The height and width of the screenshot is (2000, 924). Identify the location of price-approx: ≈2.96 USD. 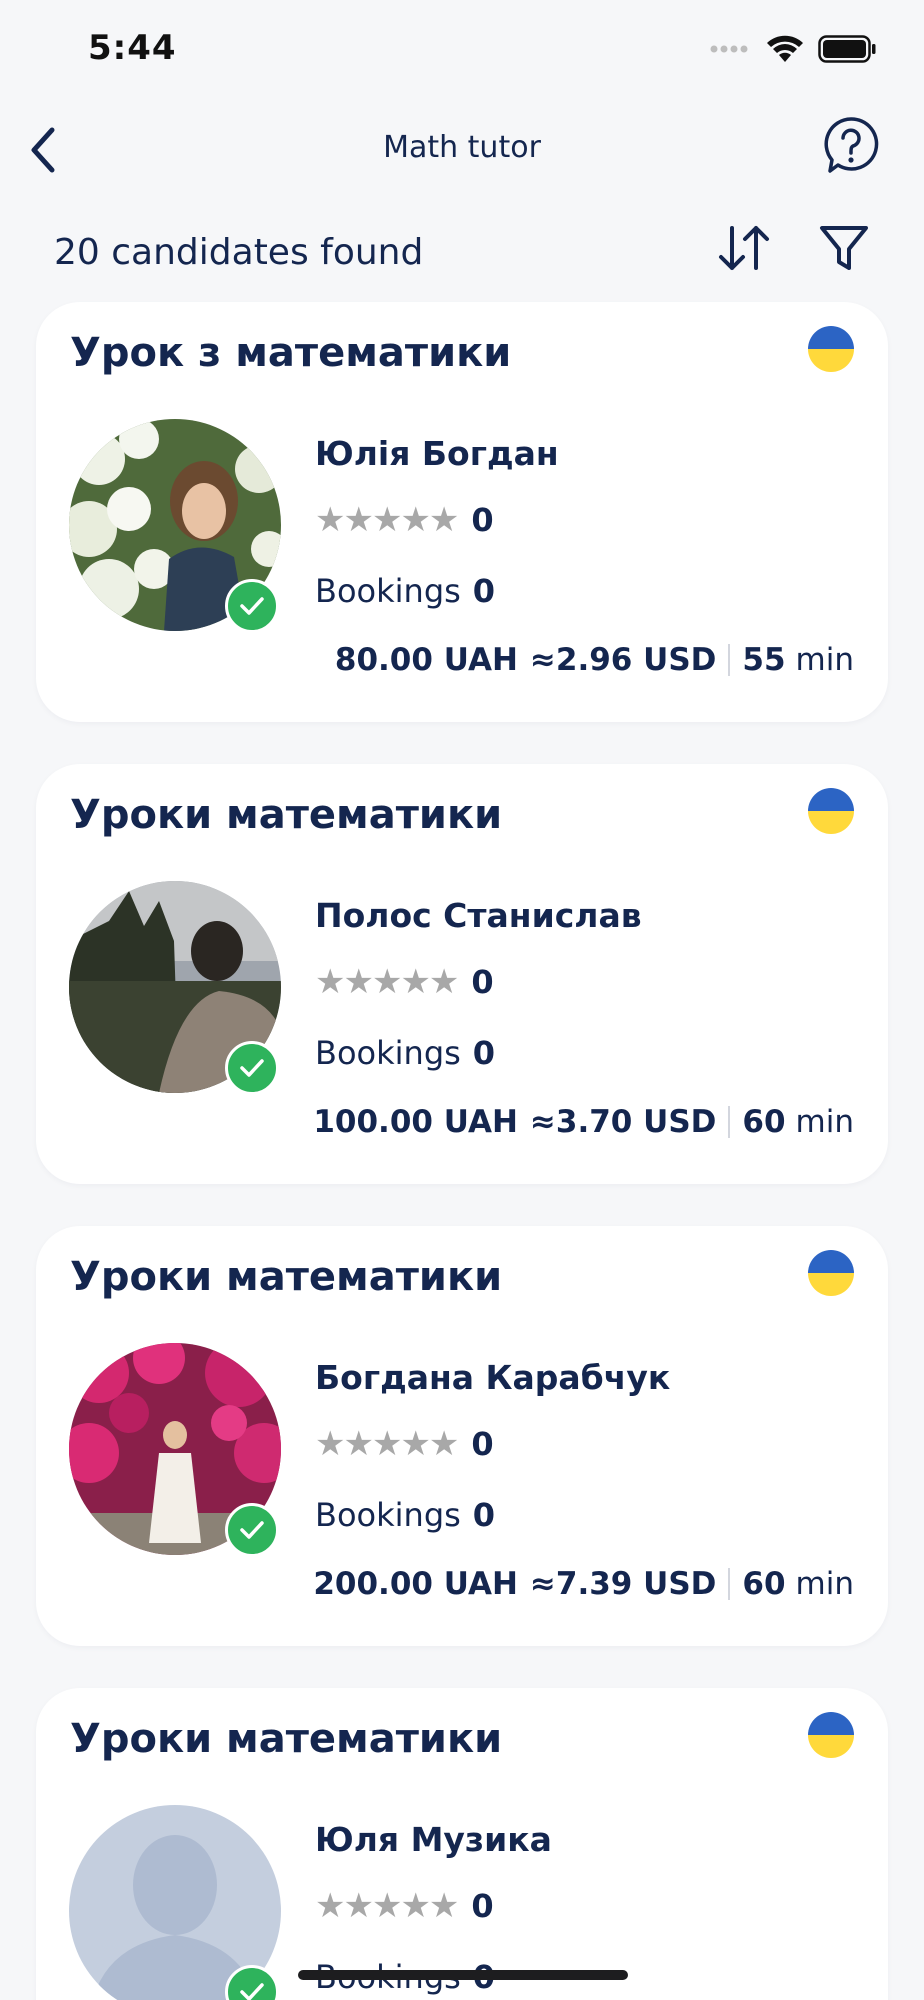
(623, 660).